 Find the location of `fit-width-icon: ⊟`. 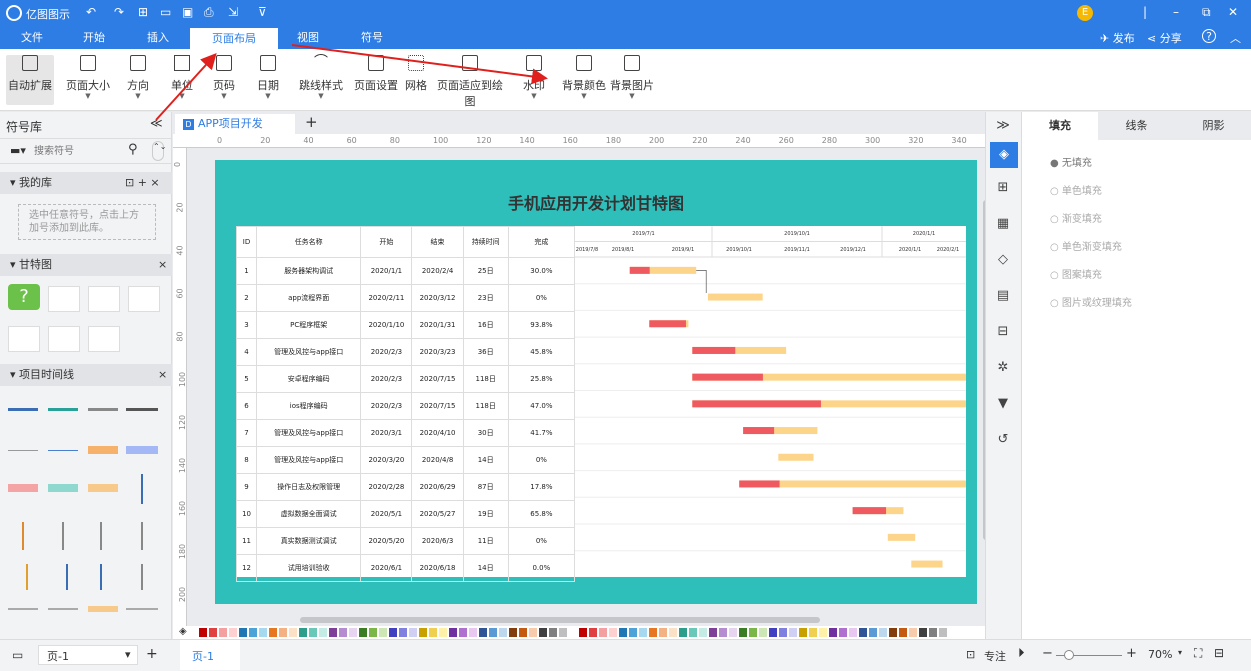

fit-width-icon: ⊟ is located at coordinates (1219, 653).